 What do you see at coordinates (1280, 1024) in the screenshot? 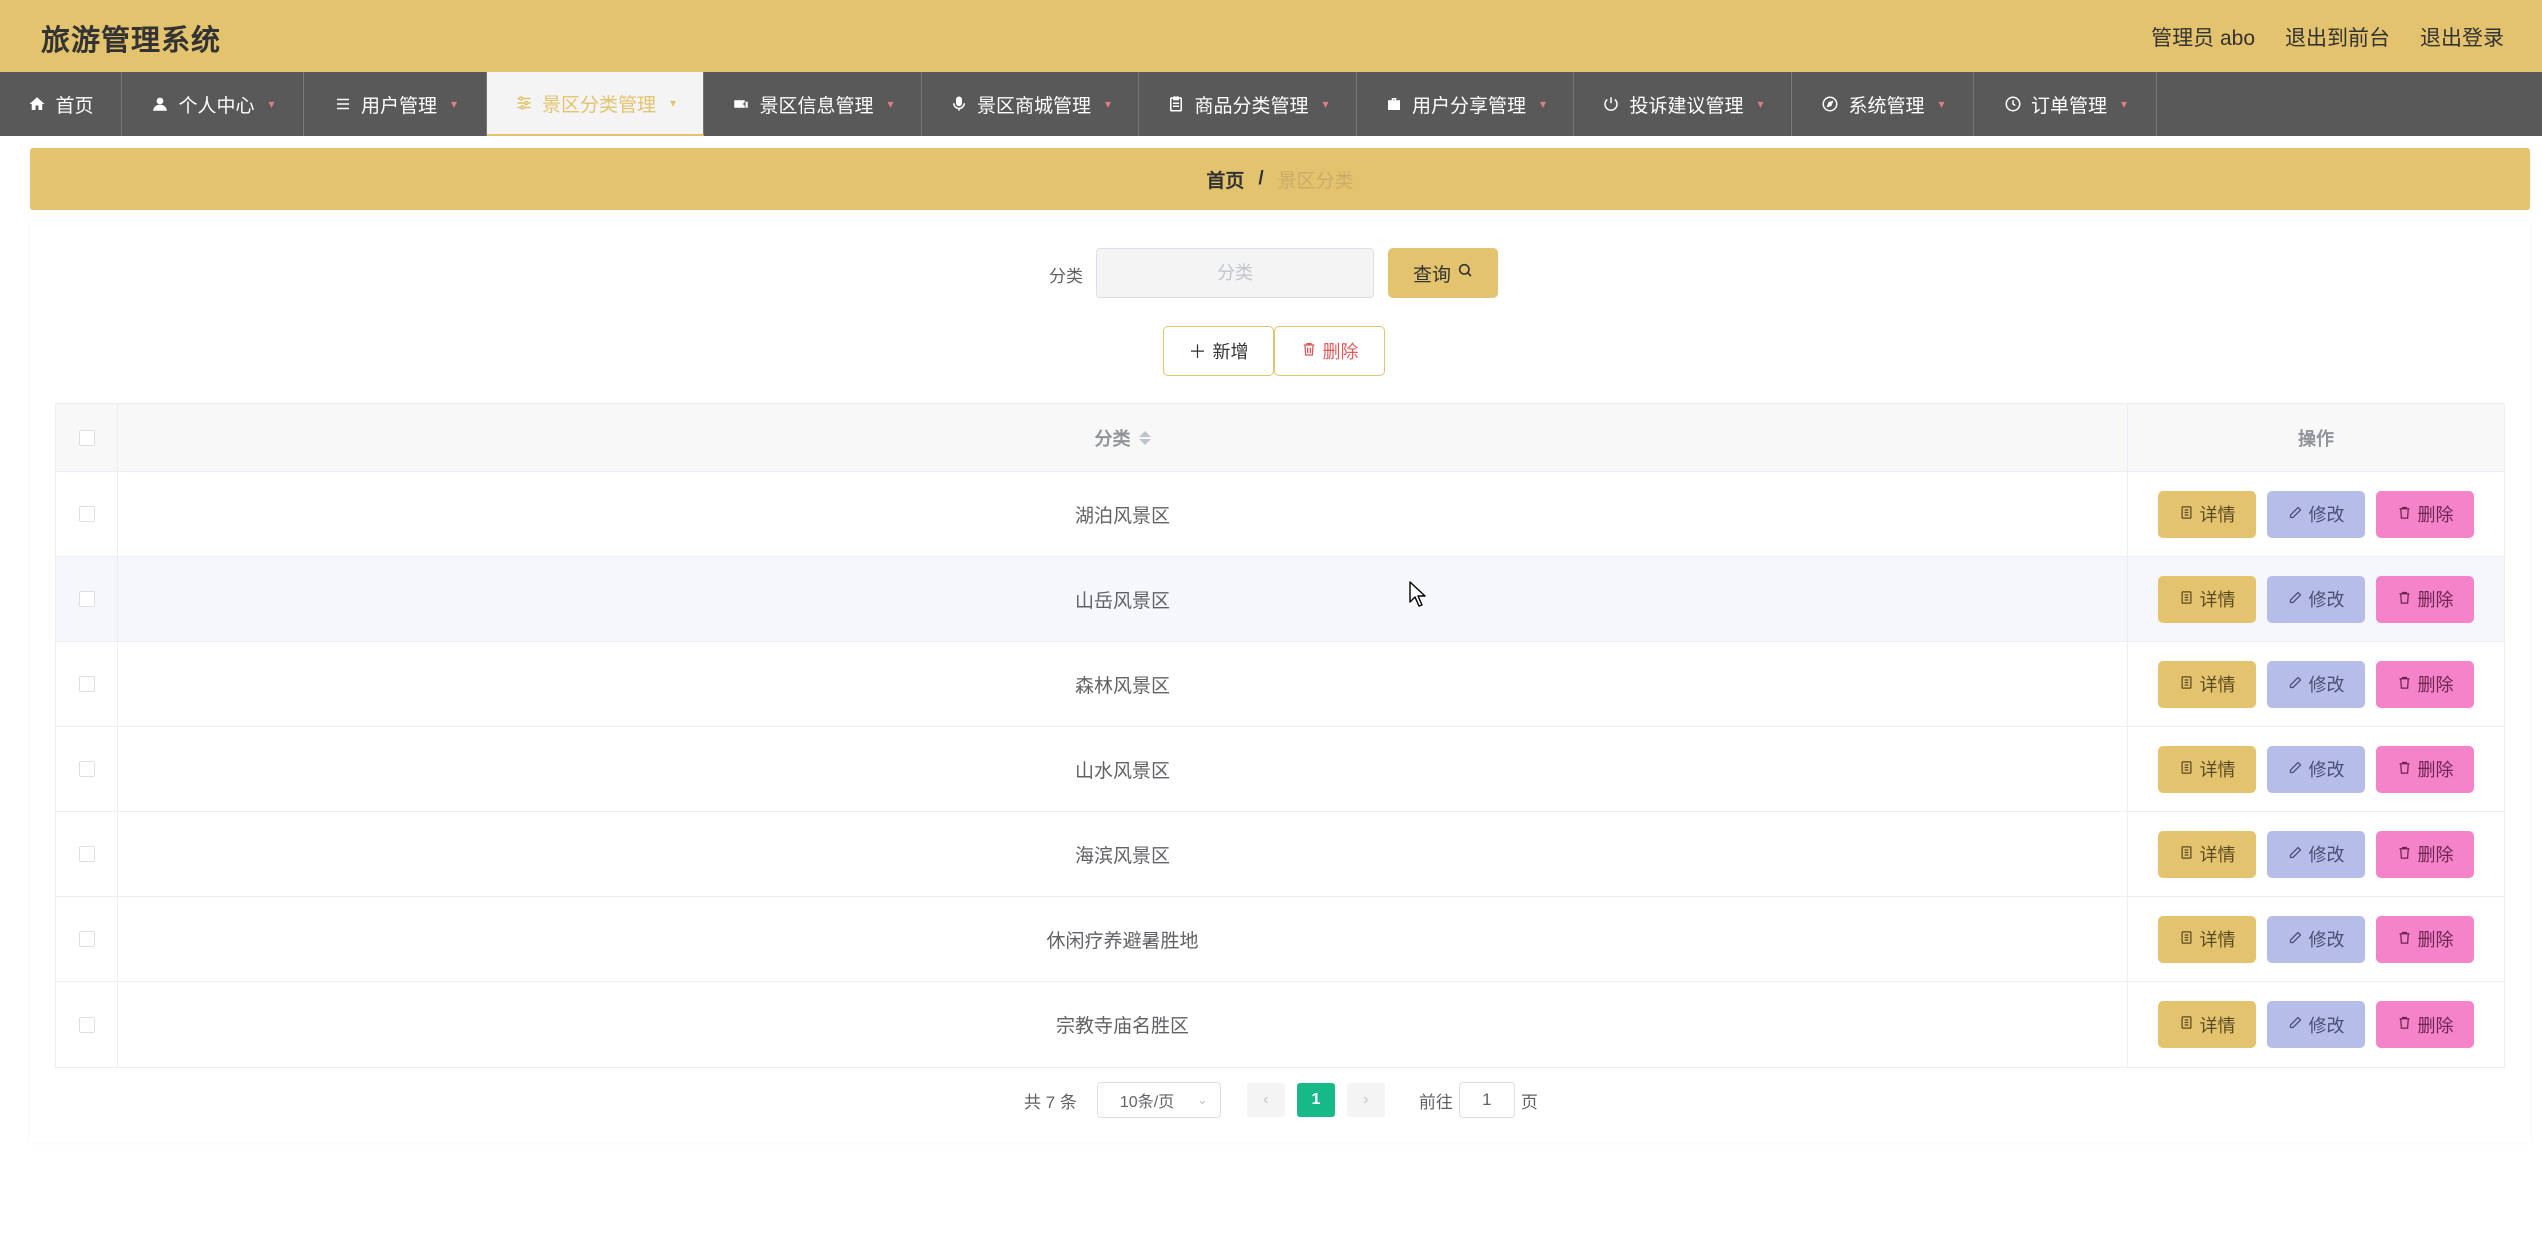
I see `table-row: 宗教寺庙名胜区 详情 修改 删除` at bounding box center [1280, 1024].